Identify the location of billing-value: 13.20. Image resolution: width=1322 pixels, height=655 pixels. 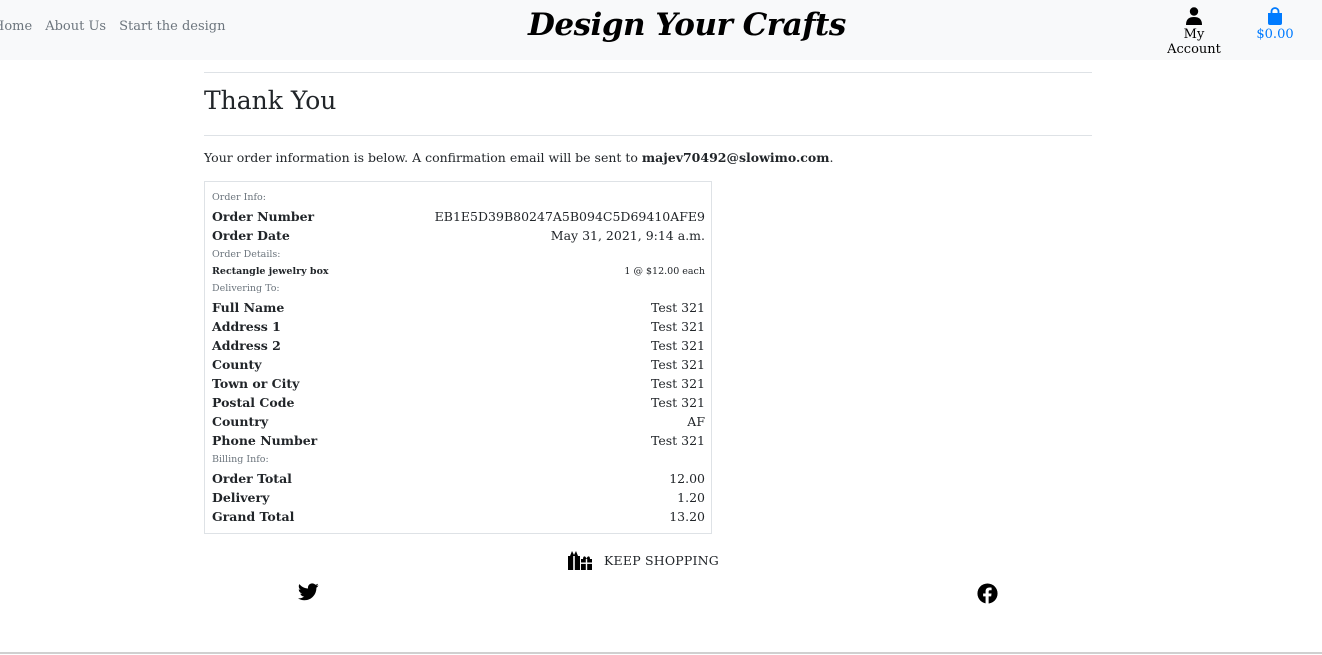
(687, 516).